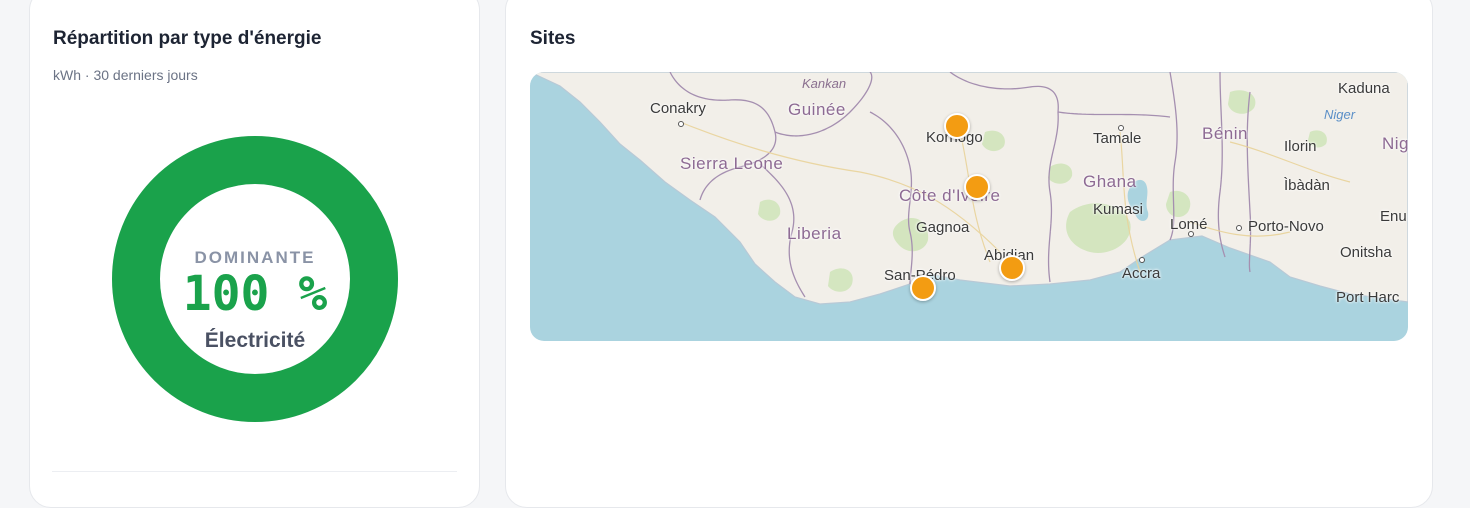  I want to click on map-city-label: Gagnoa, so click(943, 227).